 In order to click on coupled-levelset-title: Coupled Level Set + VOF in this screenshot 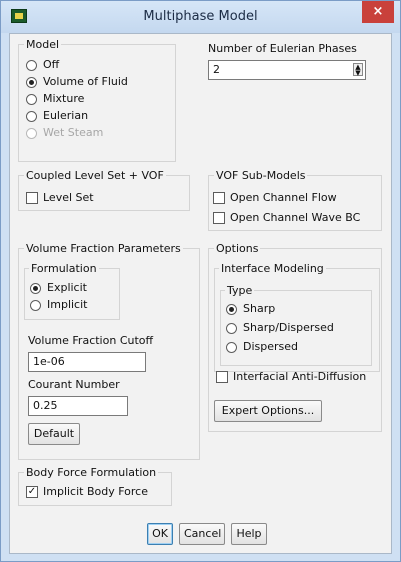, I will do `click(95, 175)`.